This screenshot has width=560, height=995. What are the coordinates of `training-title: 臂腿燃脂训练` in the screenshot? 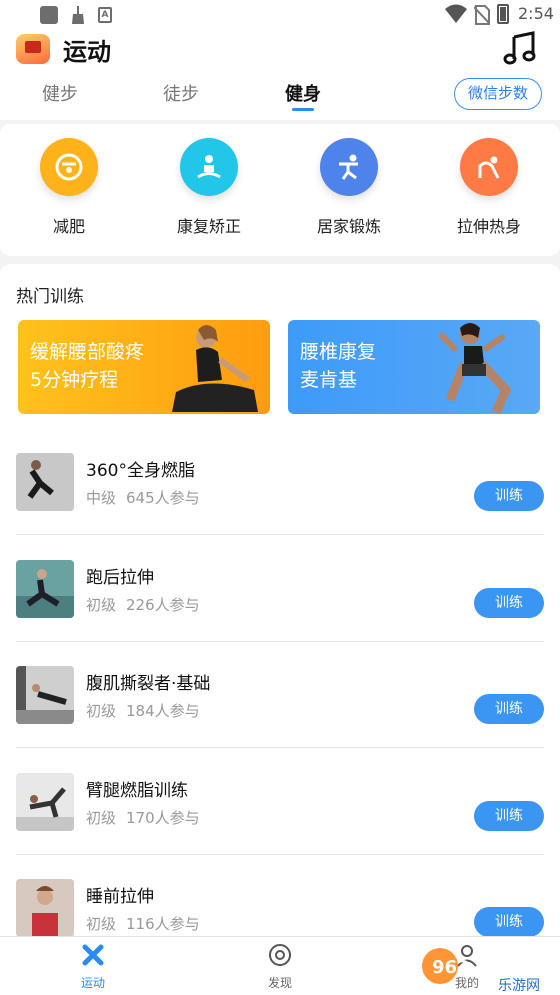 It's located at (137, 791).